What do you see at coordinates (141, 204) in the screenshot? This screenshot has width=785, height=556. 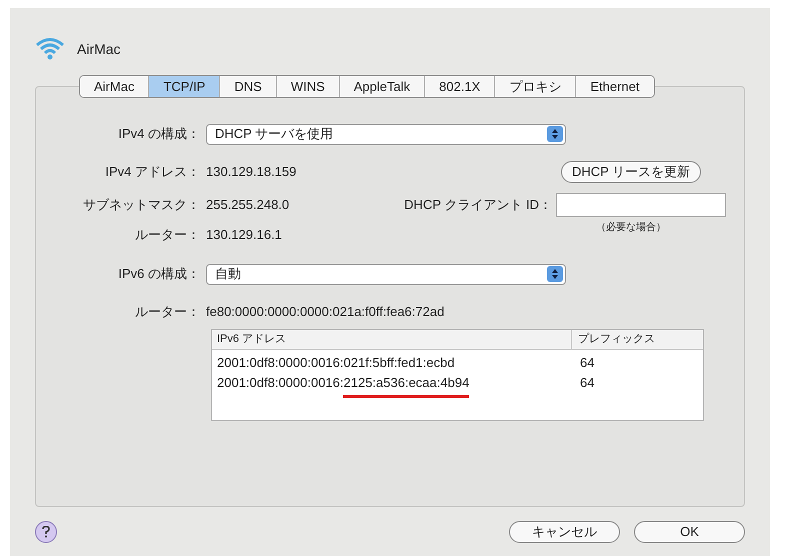 I see `field-label: サブネットマスク：` at bounding box center [141, 204].